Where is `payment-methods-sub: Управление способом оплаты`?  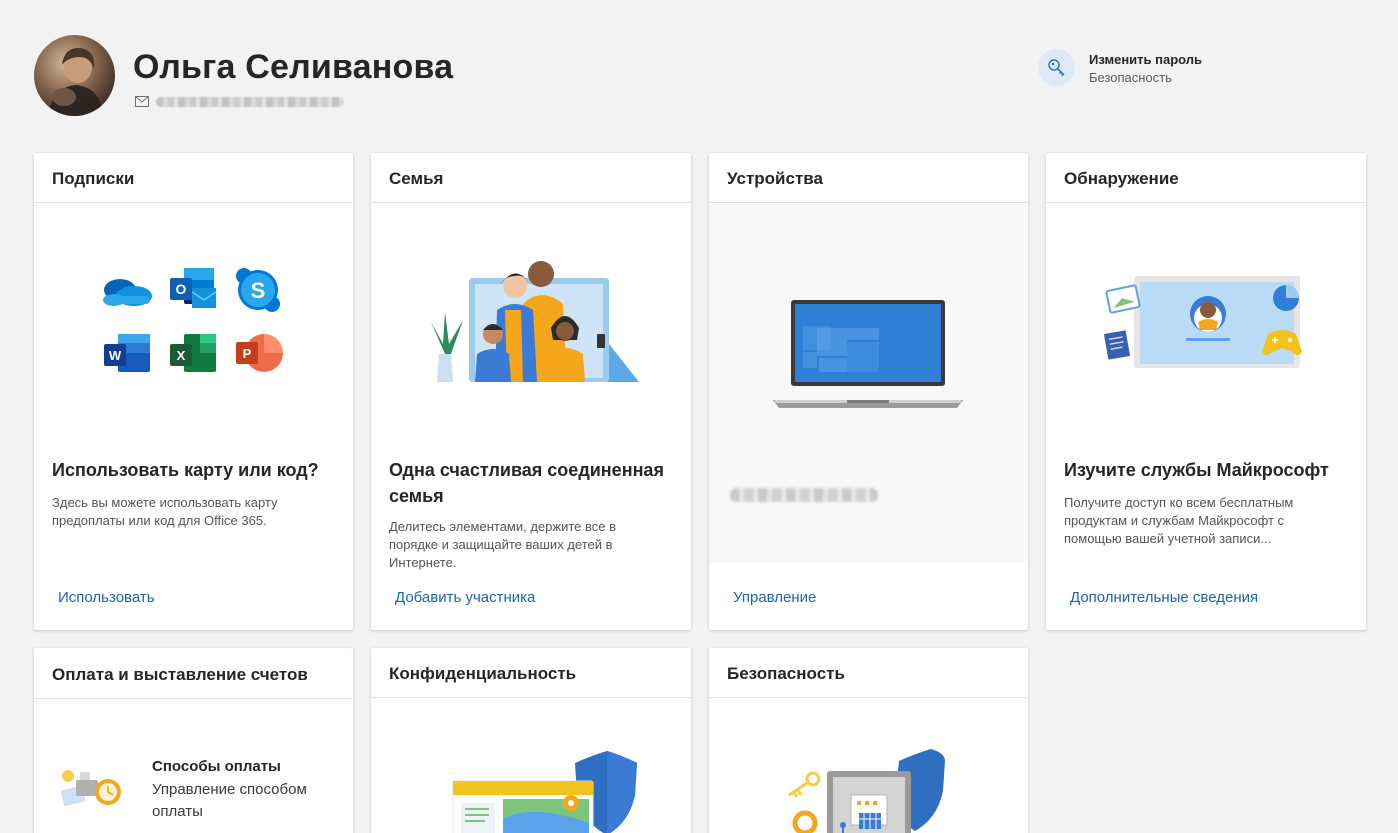 payment-methods-sub: Управление способом оплаты is located at coordinates (229, 800).